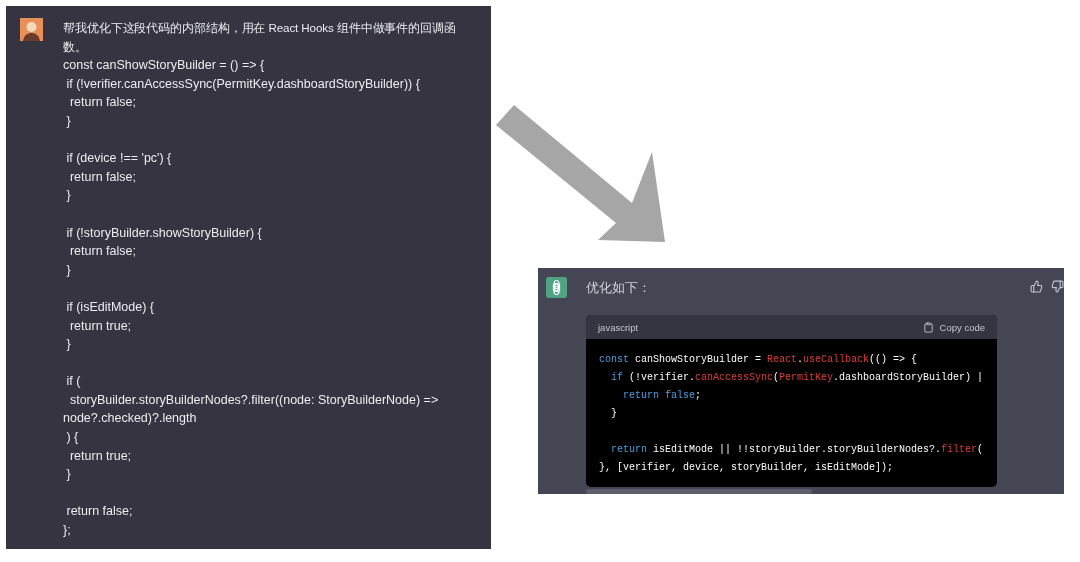 This screenshot has width=1080, height=562. I want to click on user-avatar-icon, so click(31, 29).